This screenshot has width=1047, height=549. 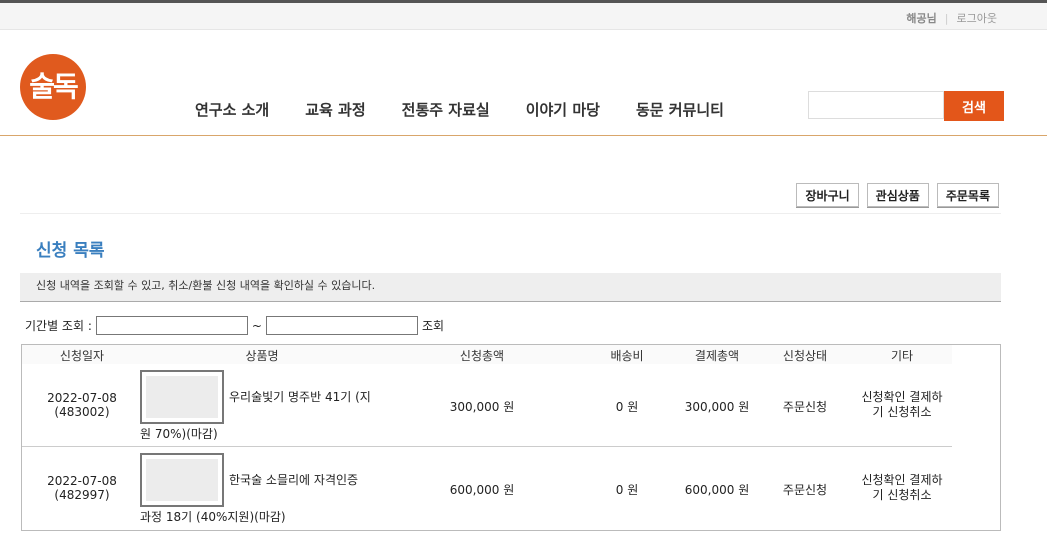 I want to click on col-etc: 기타, so click(x=902, y=356).